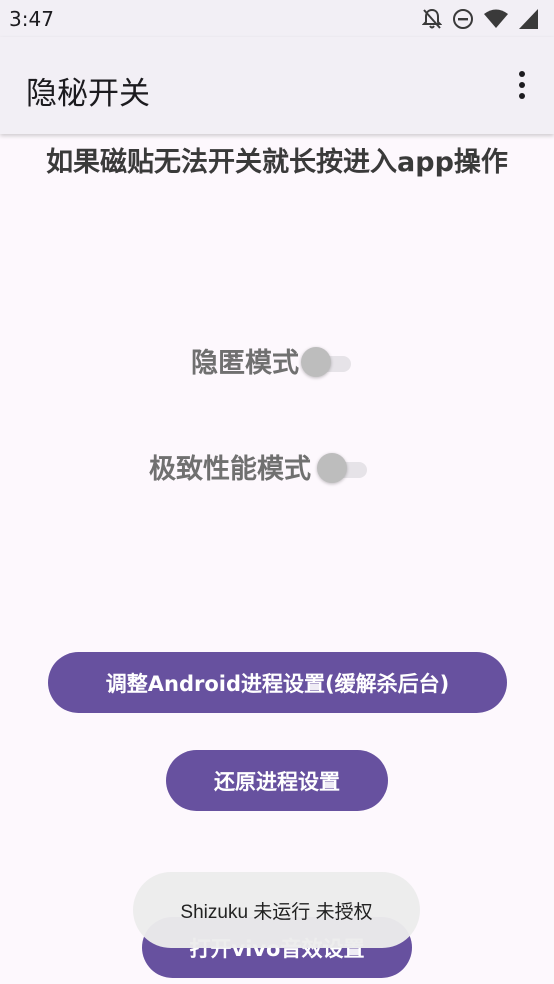 The height and width of the screenshot is (984, 554). What do you see at coordinates (31, 19) in the screenshot?
I see `status-time: 3:47` at bounding box center [31, 19].